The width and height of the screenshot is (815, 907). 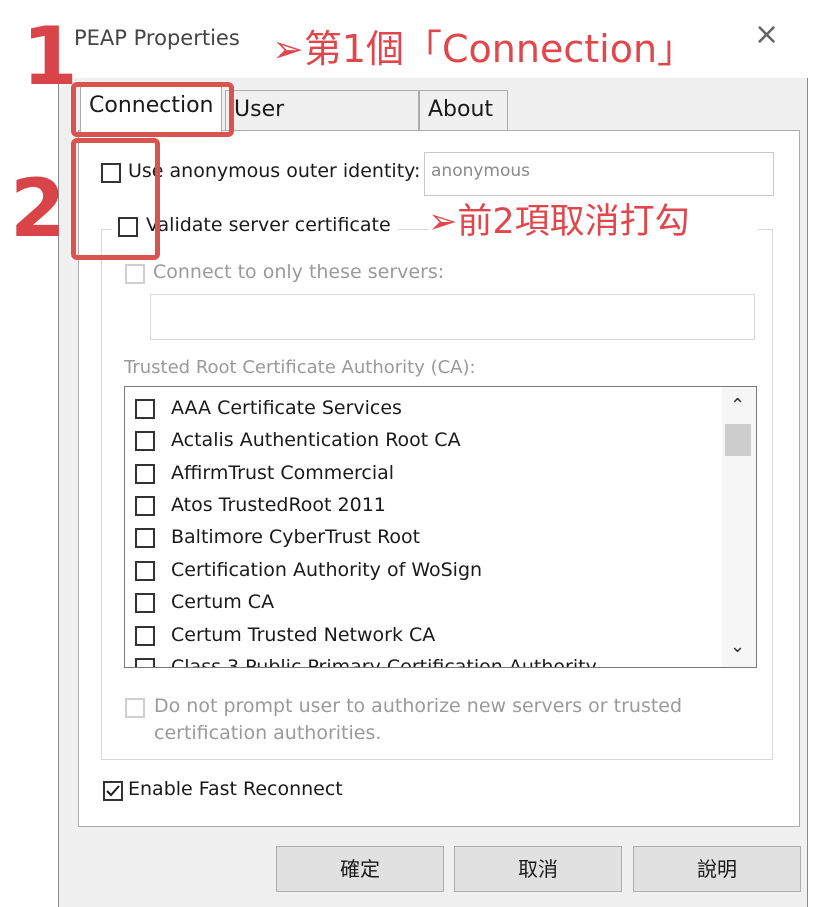 What do you see at coordinates (738, 440) in the screenshot?
I see `scrollbar-thumb` at bounding box center [738, 440].